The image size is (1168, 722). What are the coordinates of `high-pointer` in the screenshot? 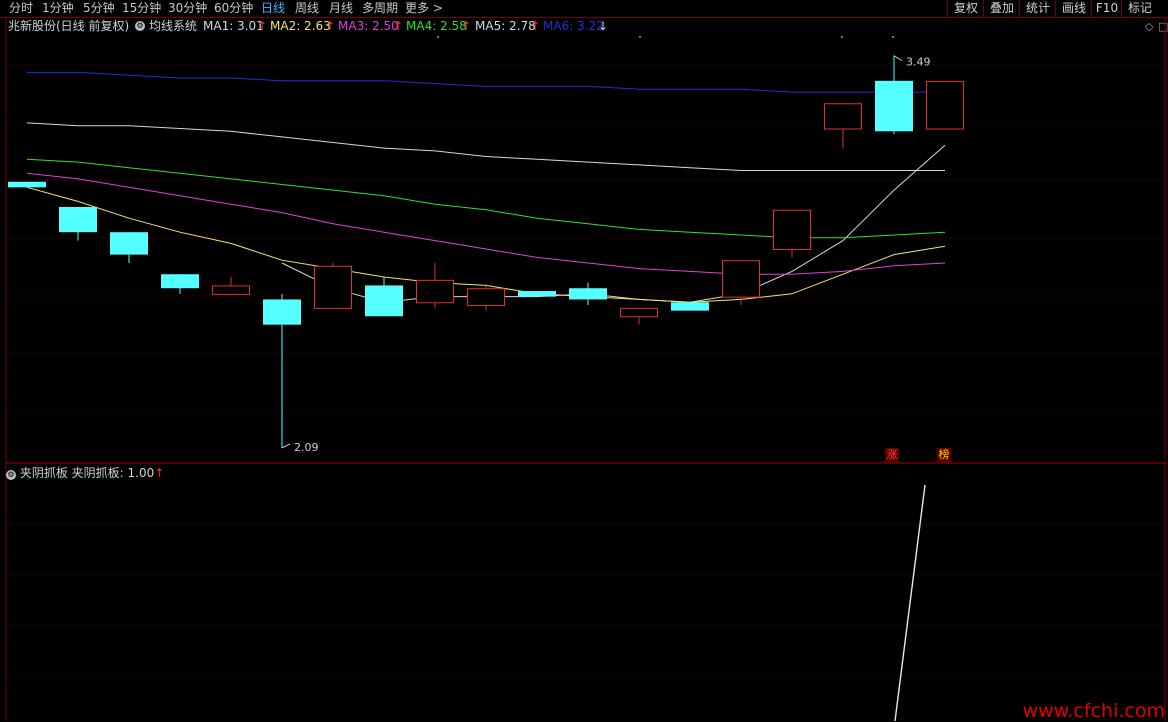 It's located at (898, 58).